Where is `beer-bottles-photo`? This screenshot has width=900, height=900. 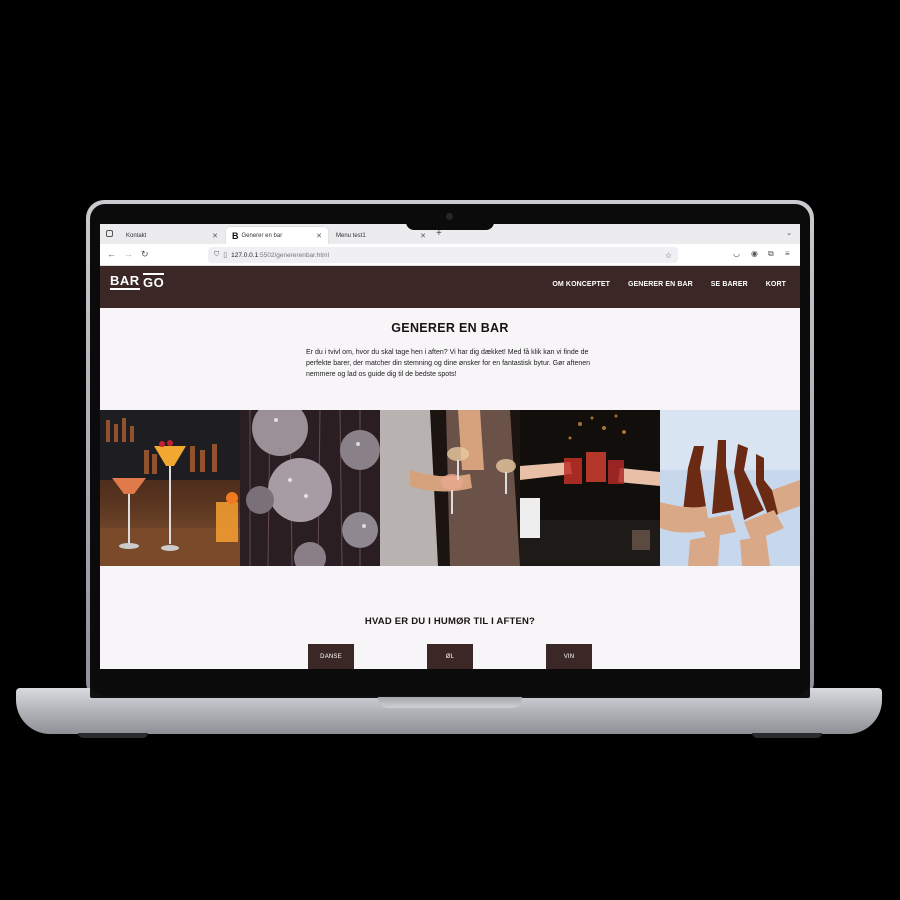
beer-bottles-photo is located at coordinates (730, 488).